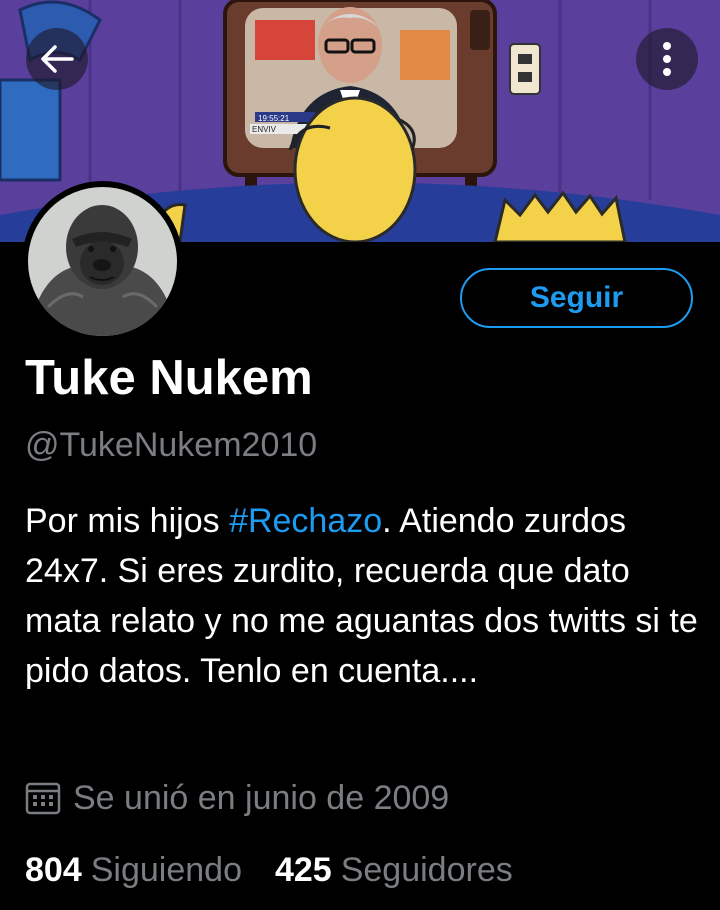  I want to click on bio-hashtag-link: #Rechazo, so click(305, 521).